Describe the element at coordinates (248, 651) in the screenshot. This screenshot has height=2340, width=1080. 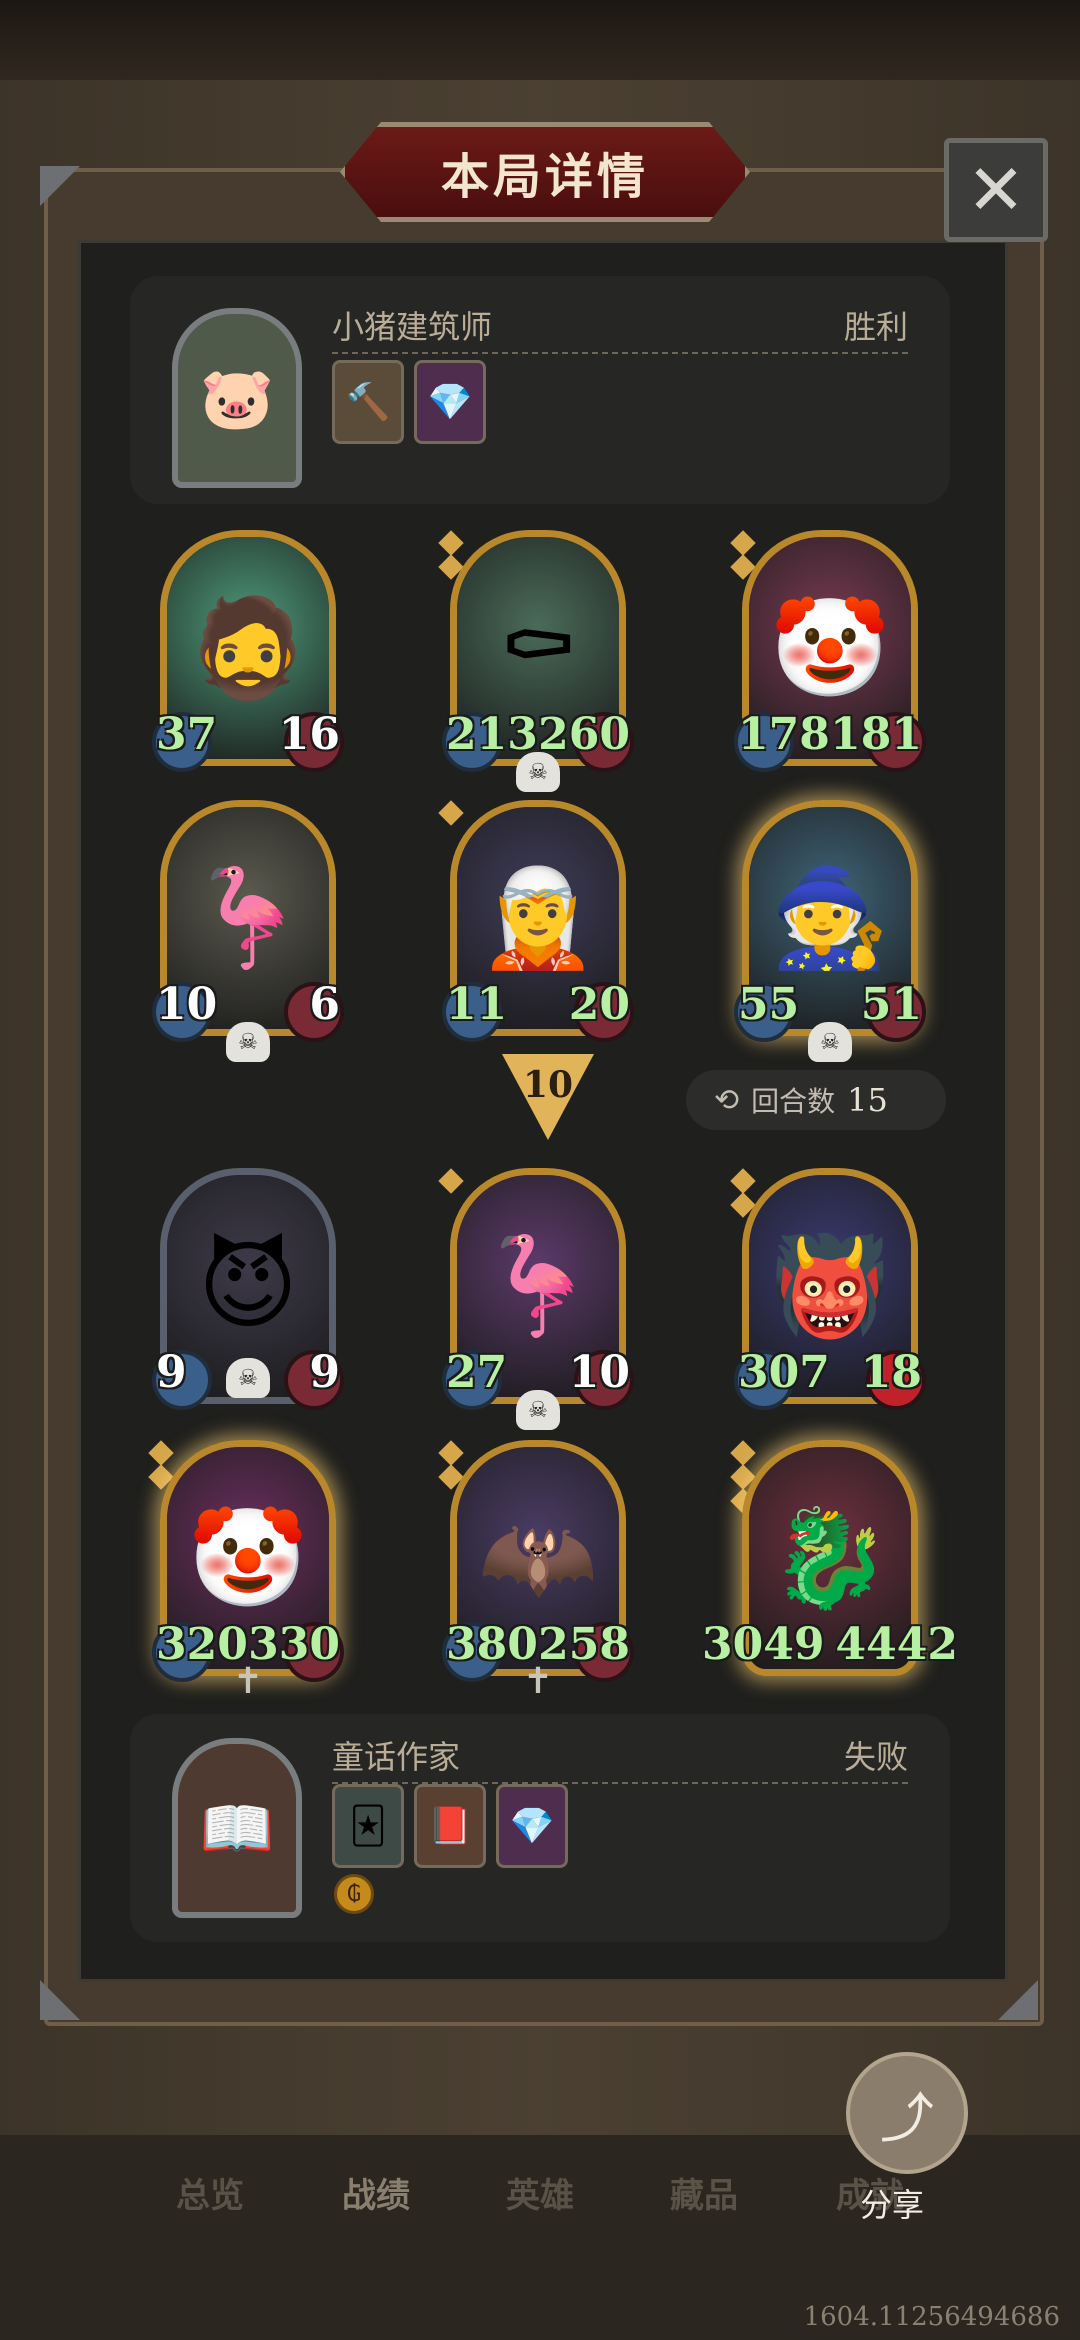
I see `minion-card: 🧔 37 16` at that location.